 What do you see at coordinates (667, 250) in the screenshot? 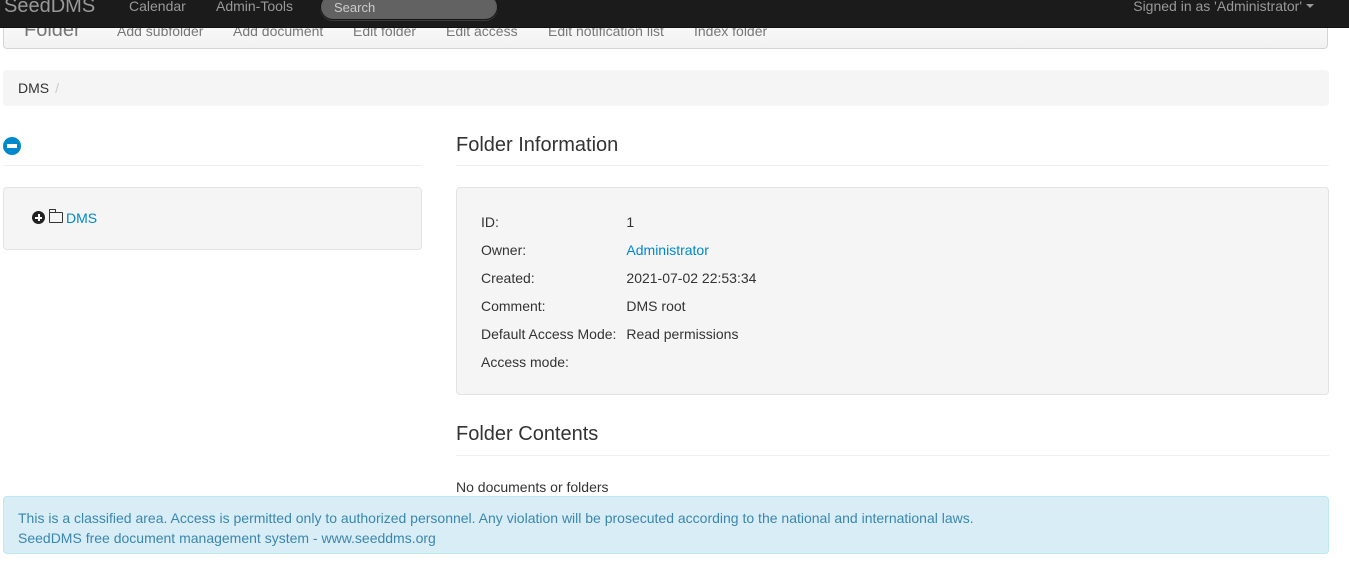
I see `owner-link: Administrator` at bounding box center [667, 250].